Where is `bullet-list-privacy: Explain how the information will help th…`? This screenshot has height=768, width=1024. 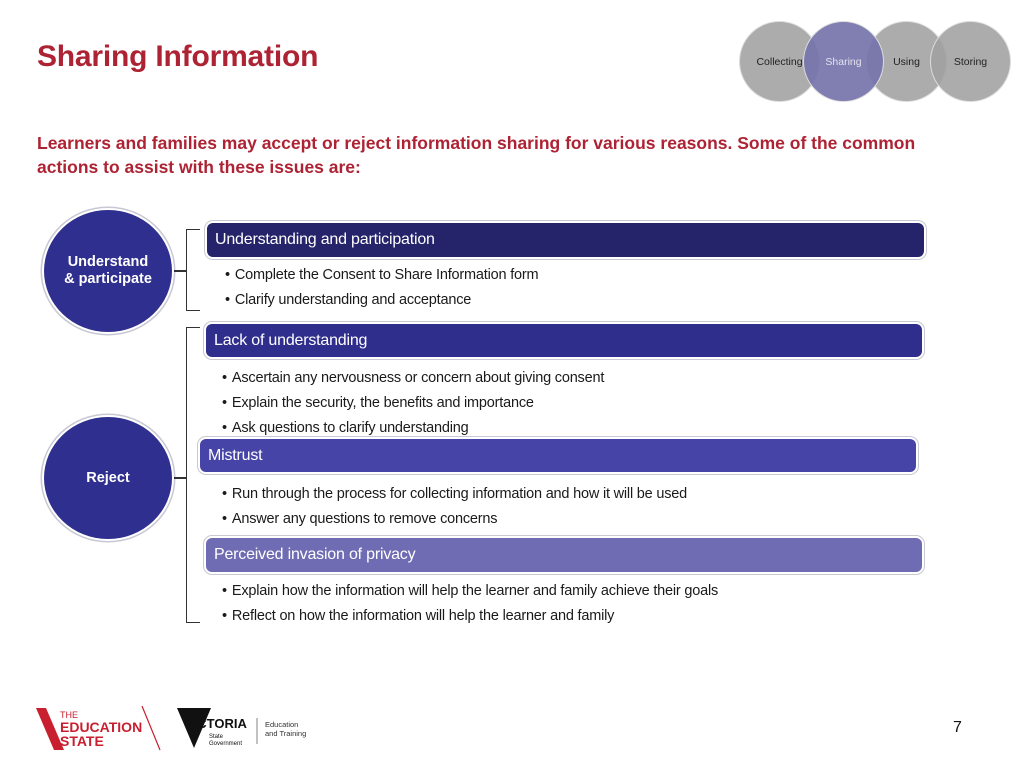 bullet-list-privacy: Explain how the information will help th… is located at coordinates (470, 604).